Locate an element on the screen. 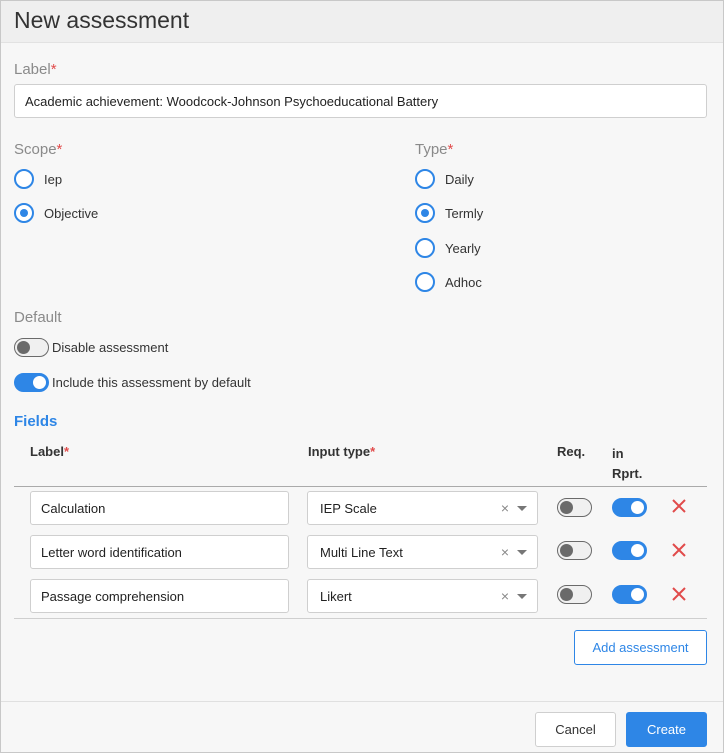 The width and height of the screenshot is (724, 753). column-header-in-report: in Rprt. is located at coordinates (627, 464).